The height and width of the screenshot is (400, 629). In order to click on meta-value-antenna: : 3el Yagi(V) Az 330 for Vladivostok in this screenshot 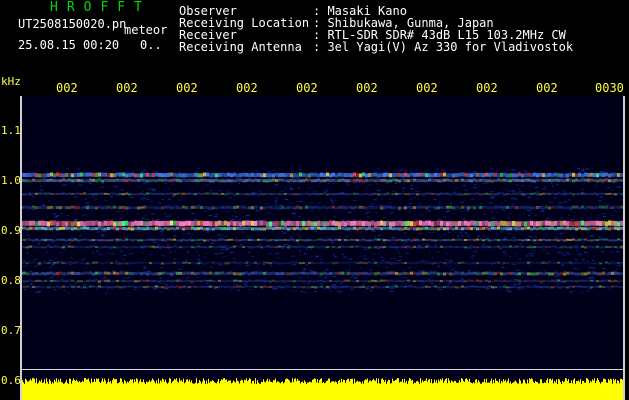, I will do `click(443, 47)`.